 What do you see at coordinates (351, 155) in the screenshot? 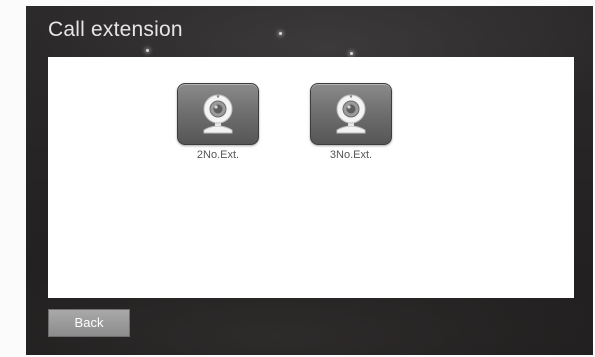
I see `extension-label: 3No.Ext.` at bounding box center [351, 155].